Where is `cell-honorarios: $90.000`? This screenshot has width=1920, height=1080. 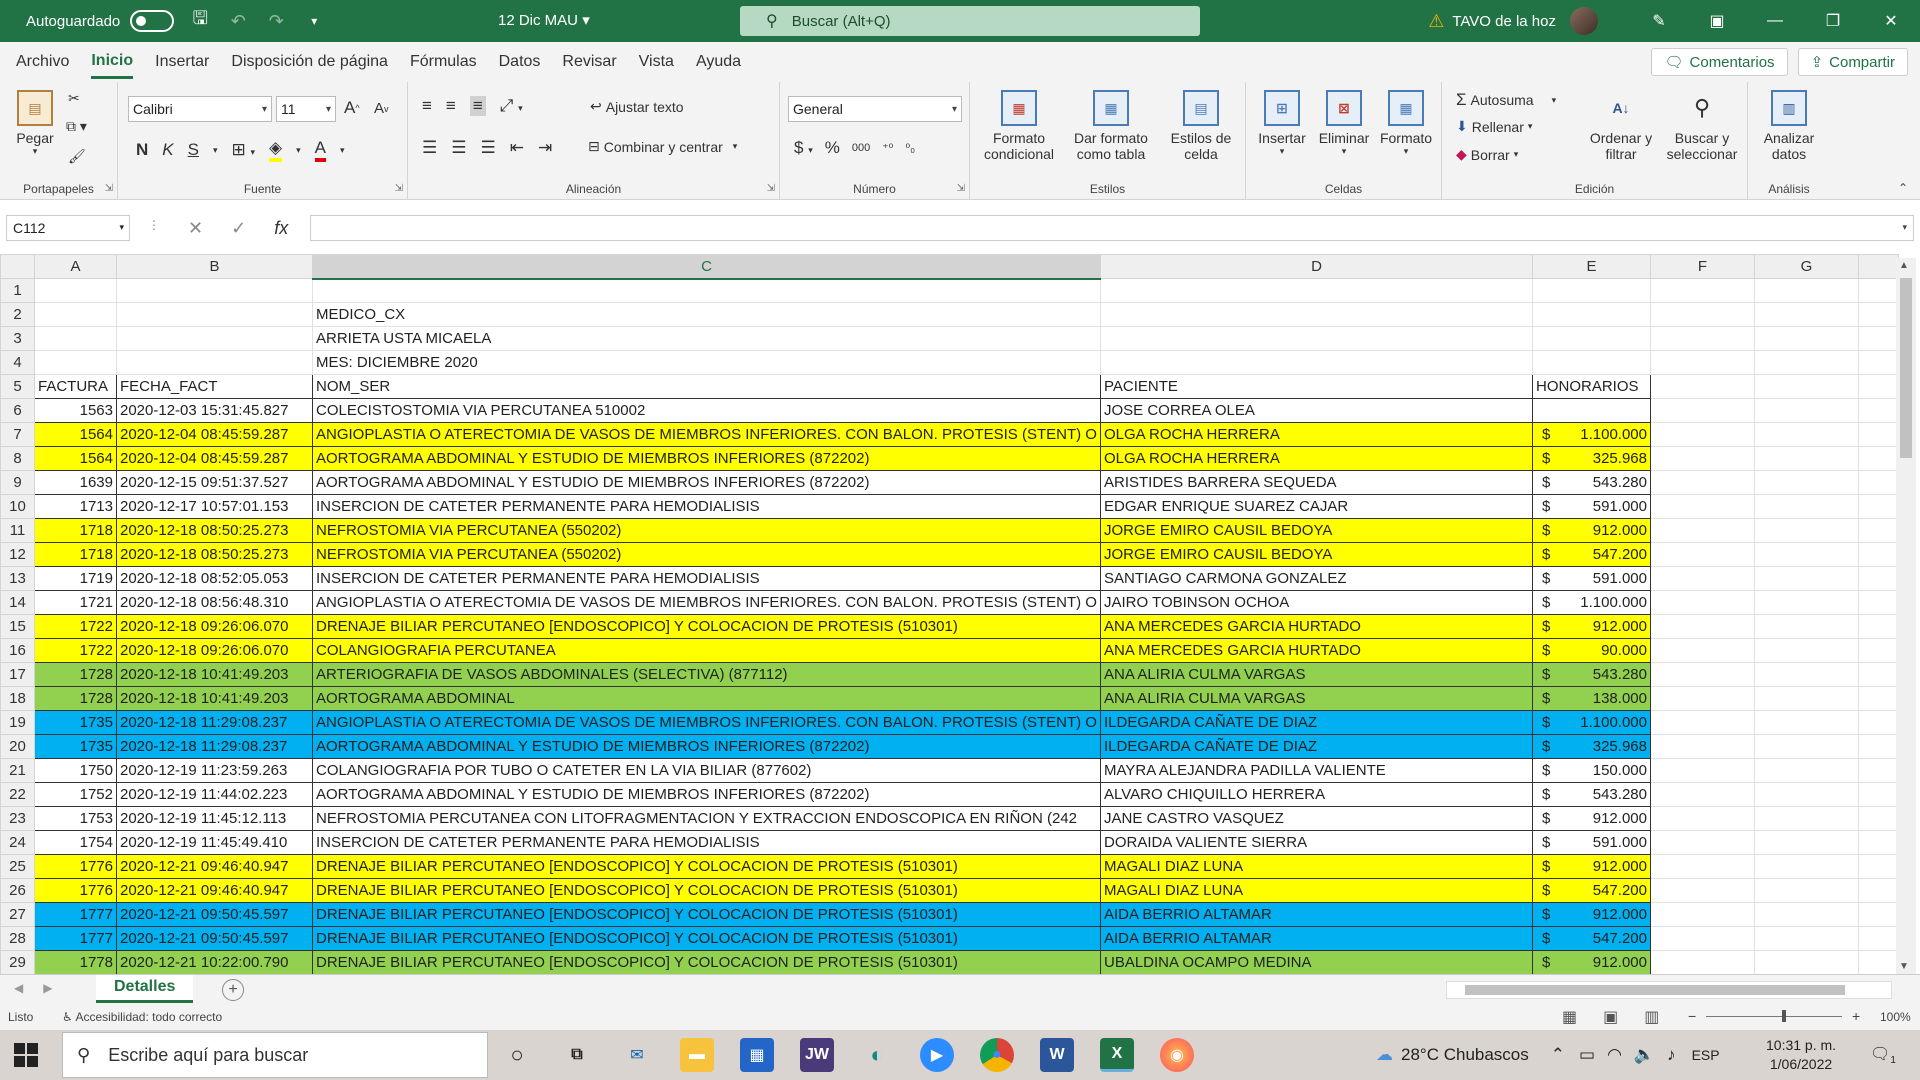 cell-honorarios: $90.000 is located at coordinates (1591, 650).